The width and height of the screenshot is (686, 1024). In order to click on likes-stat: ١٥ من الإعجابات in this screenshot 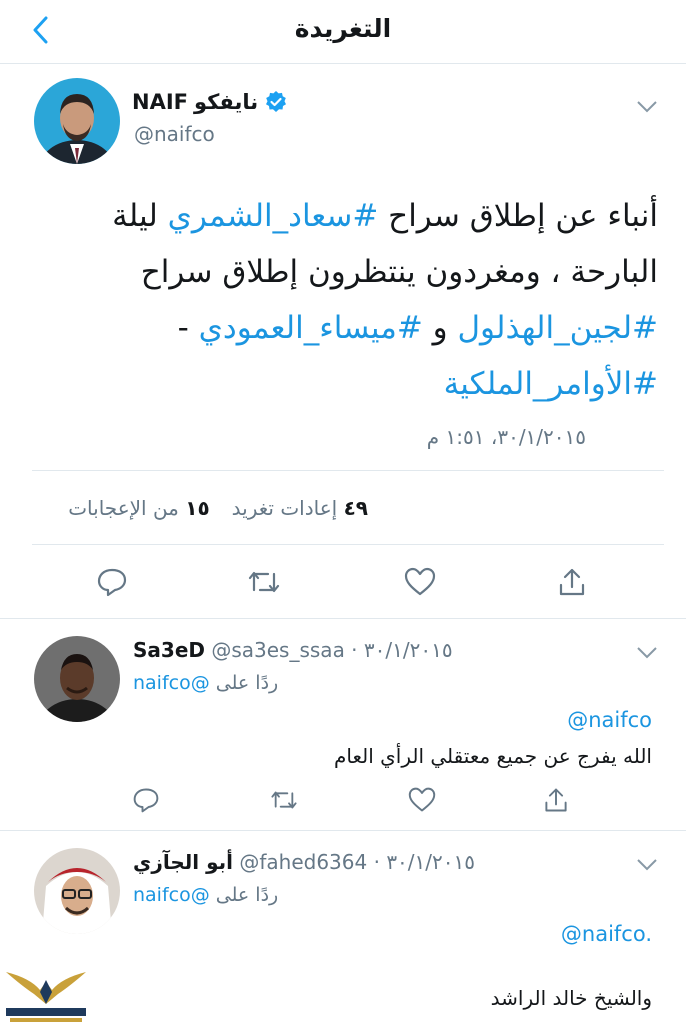, I will do `click(138, 508)`.